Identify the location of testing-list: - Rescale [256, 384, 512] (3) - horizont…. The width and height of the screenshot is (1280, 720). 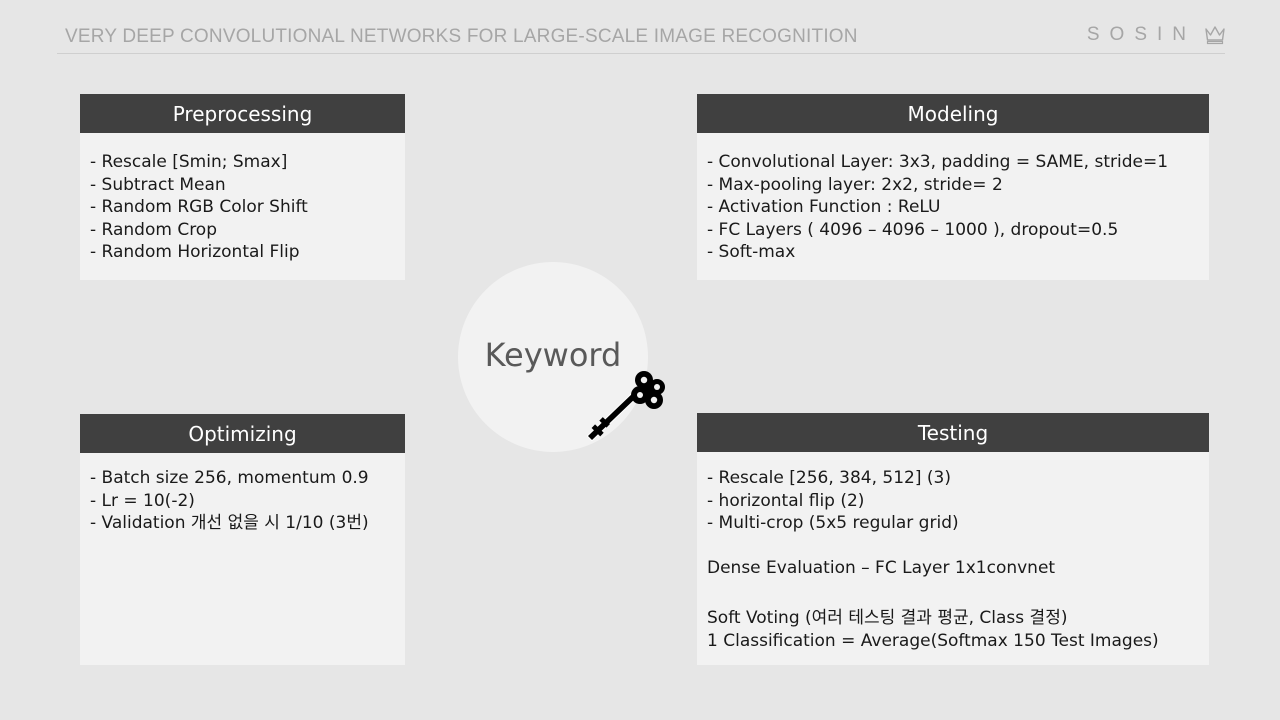
(953, 552).